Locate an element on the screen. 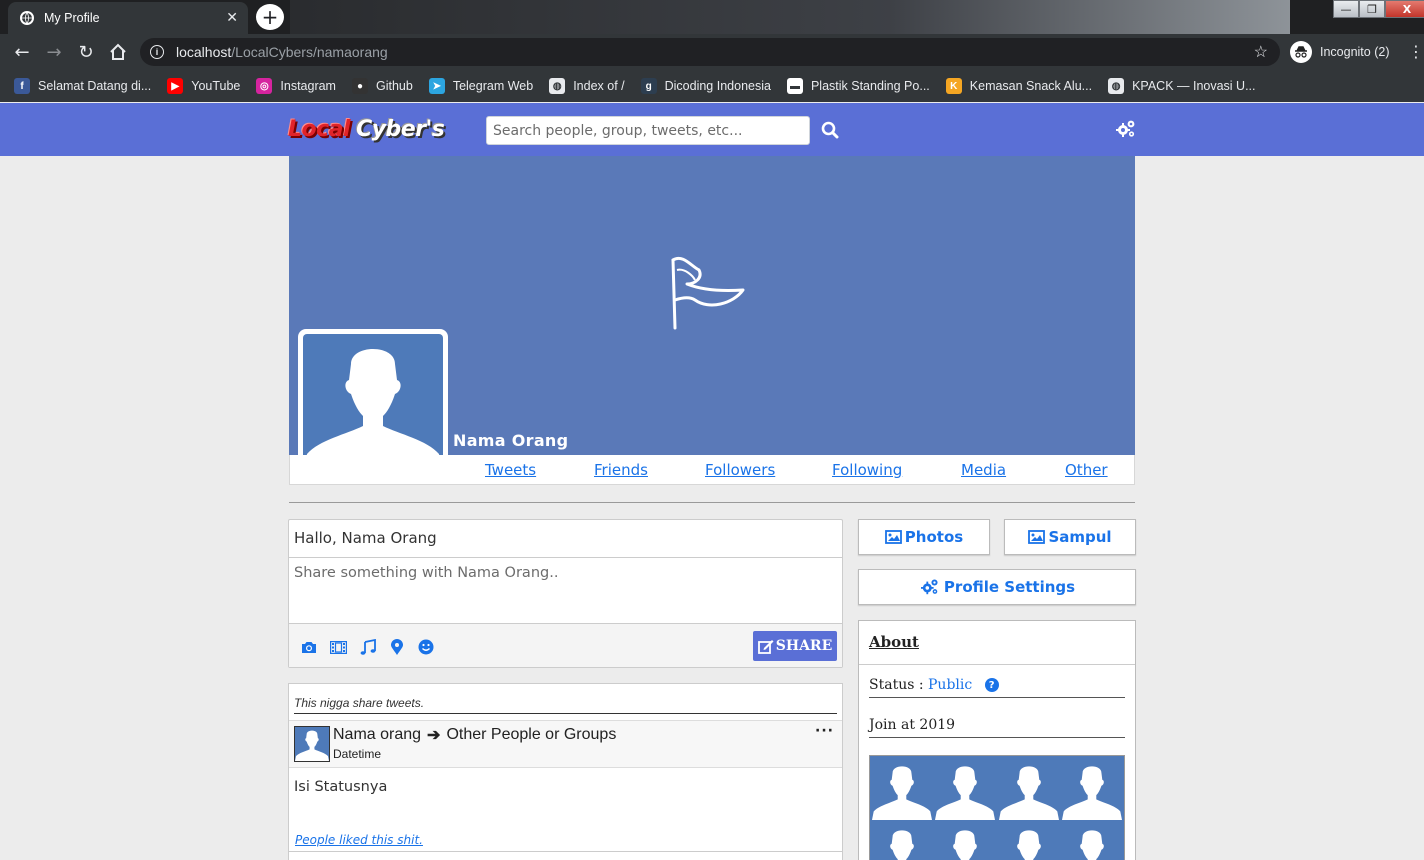 Image resolution: width=1424 pixels, height=860 pixels. bookmark-item: ● Github is located at coordinates (382, 86).